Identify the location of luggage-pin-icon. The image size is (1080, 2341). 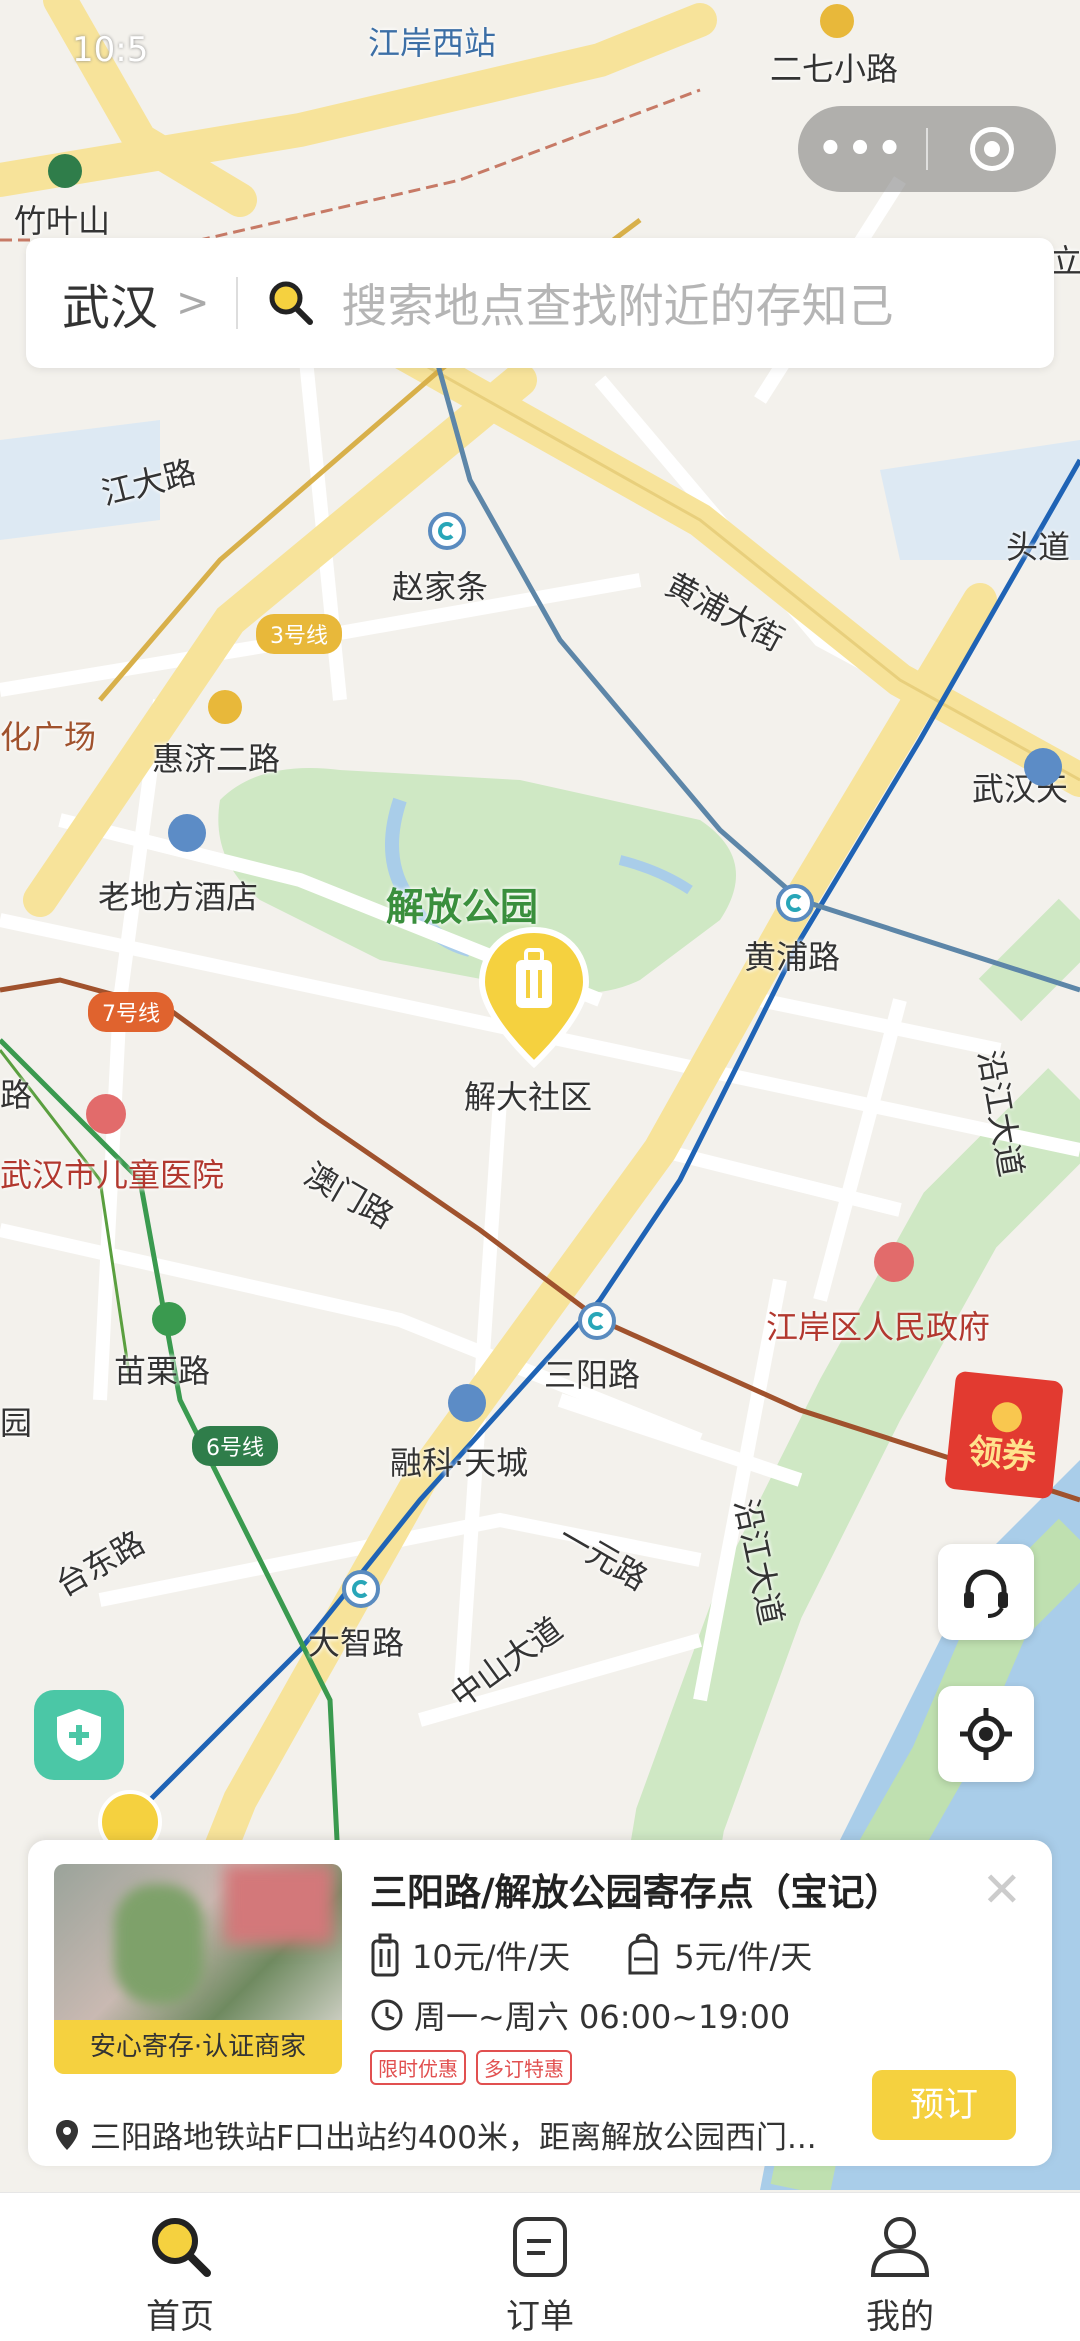
(534, 997).